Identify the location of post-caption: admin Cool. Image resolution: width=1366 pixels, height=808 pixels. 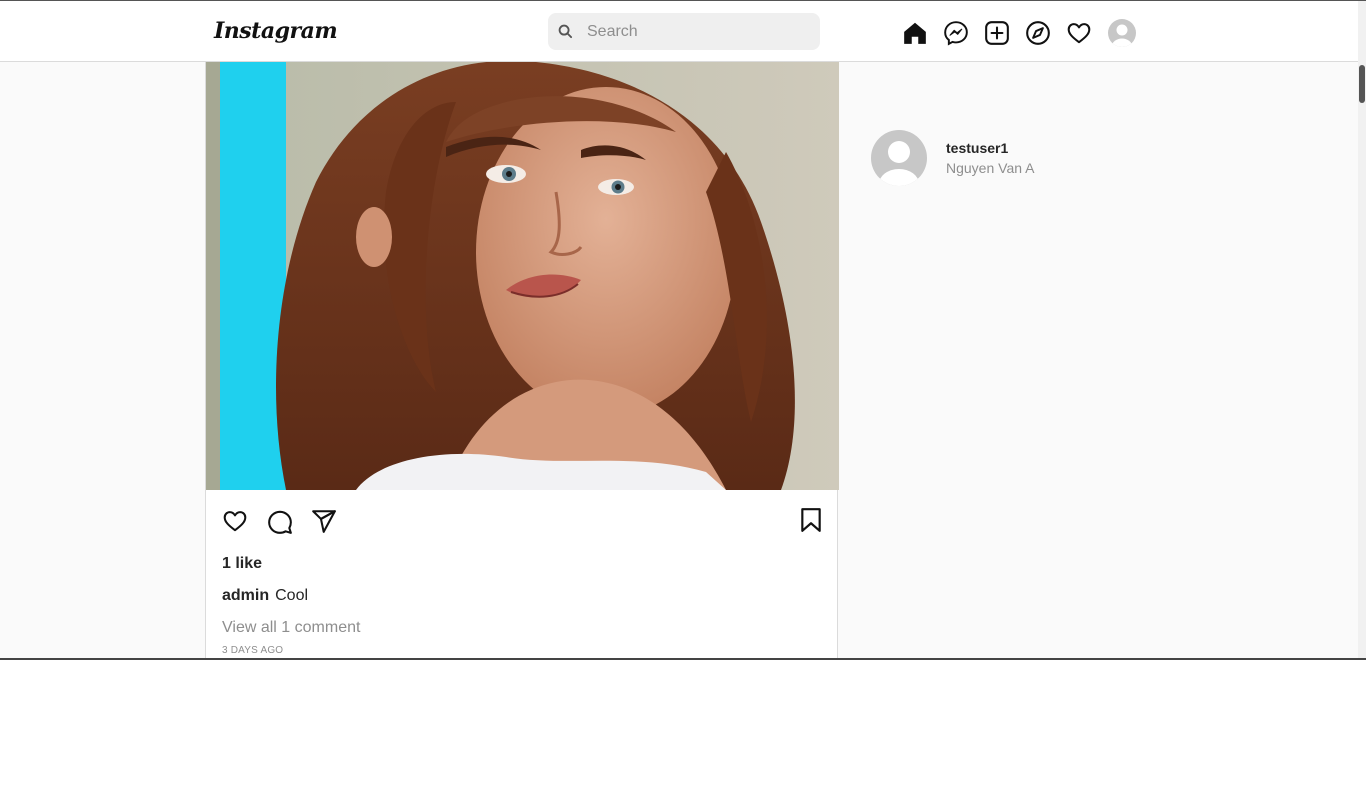
(265, 596).